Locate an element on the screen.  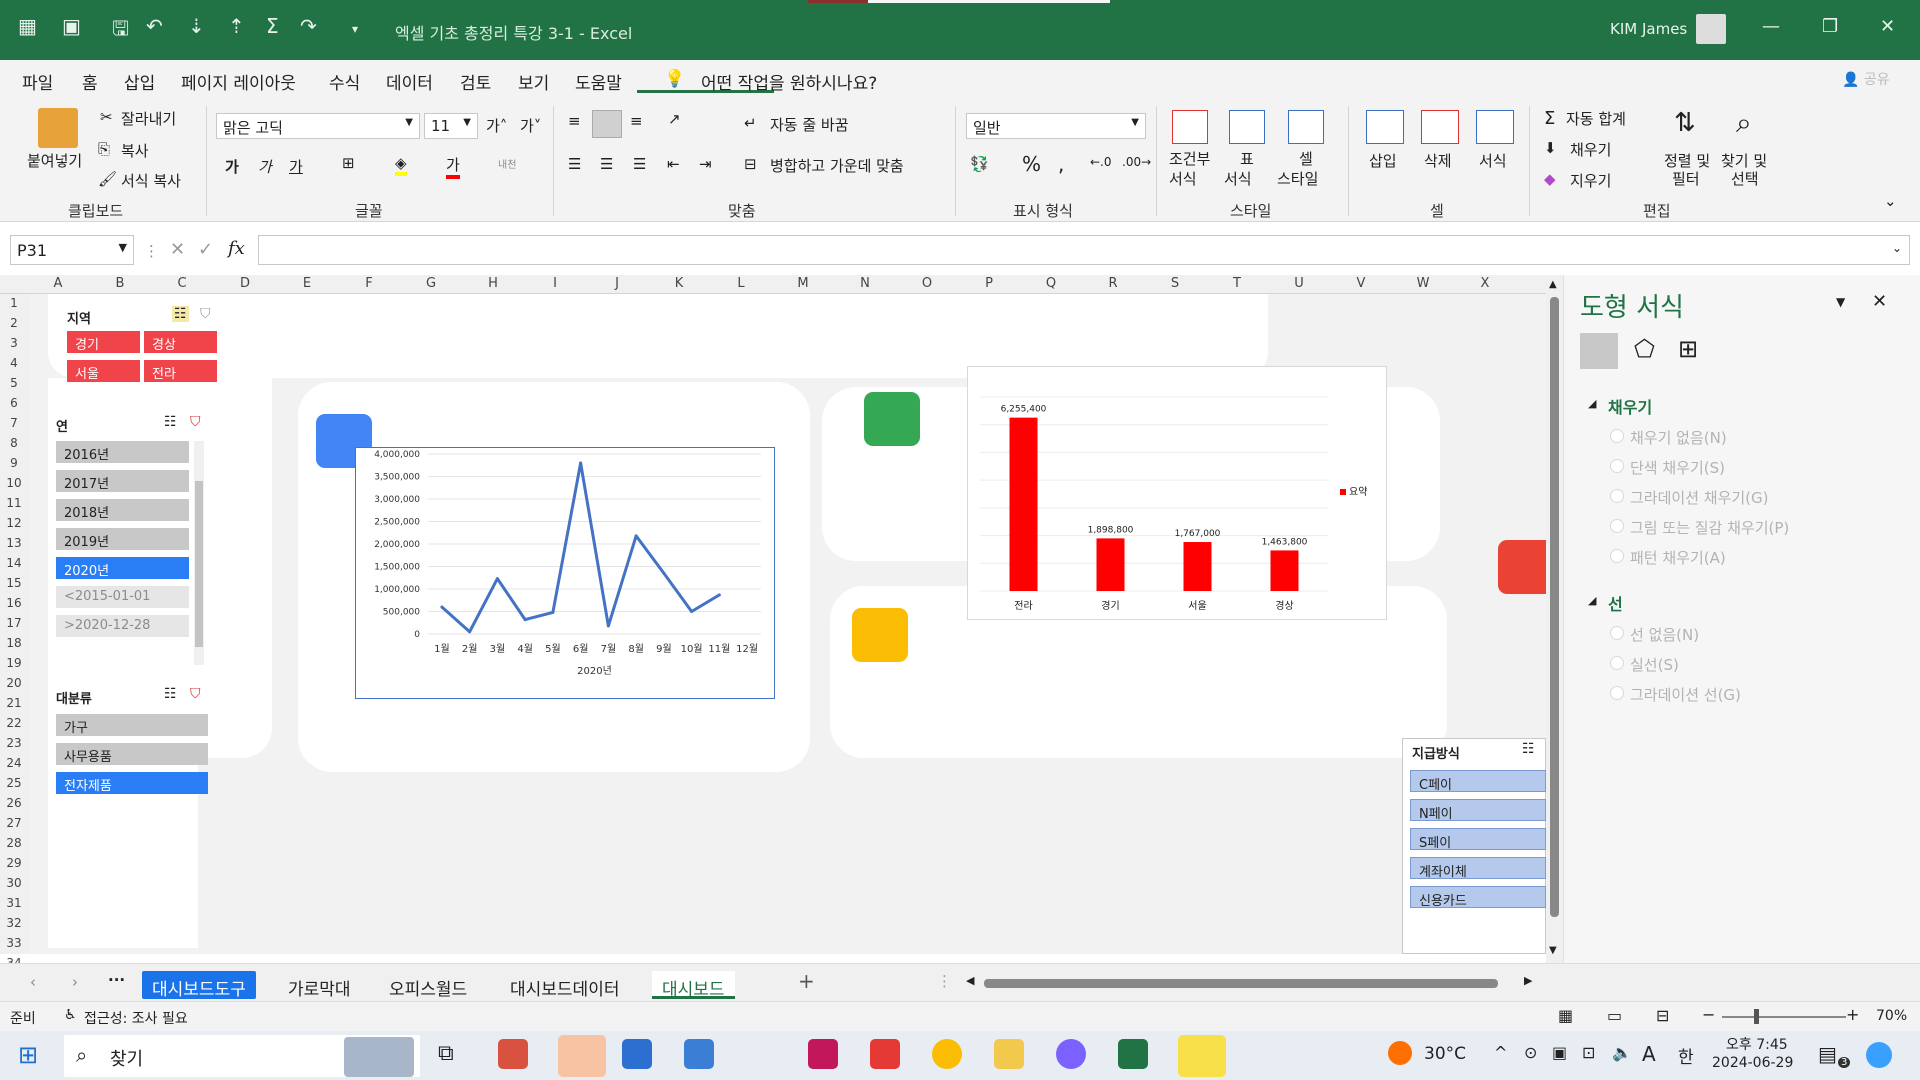
payment-item: 계좌이체 is located at coordinates (1478, 868).